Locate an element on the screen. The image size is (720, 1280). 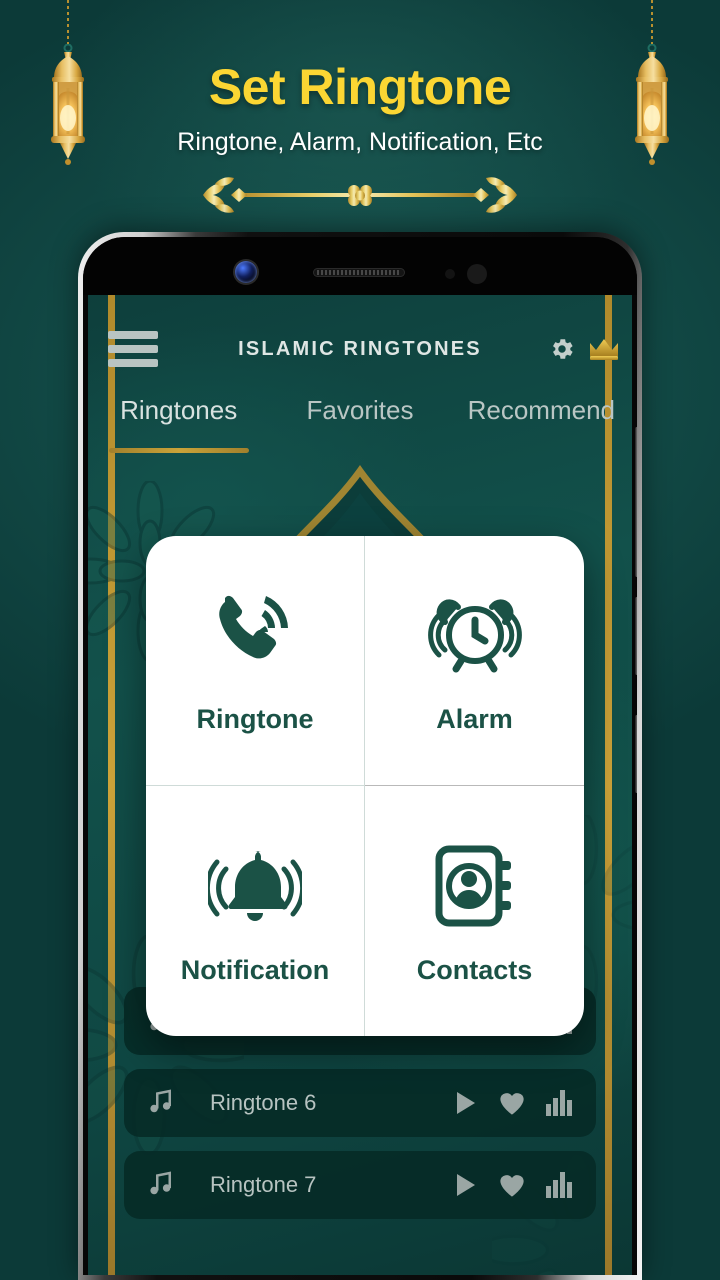
ringtone-list-item: Ringtone 7 is located at coordinates (360, 1185).